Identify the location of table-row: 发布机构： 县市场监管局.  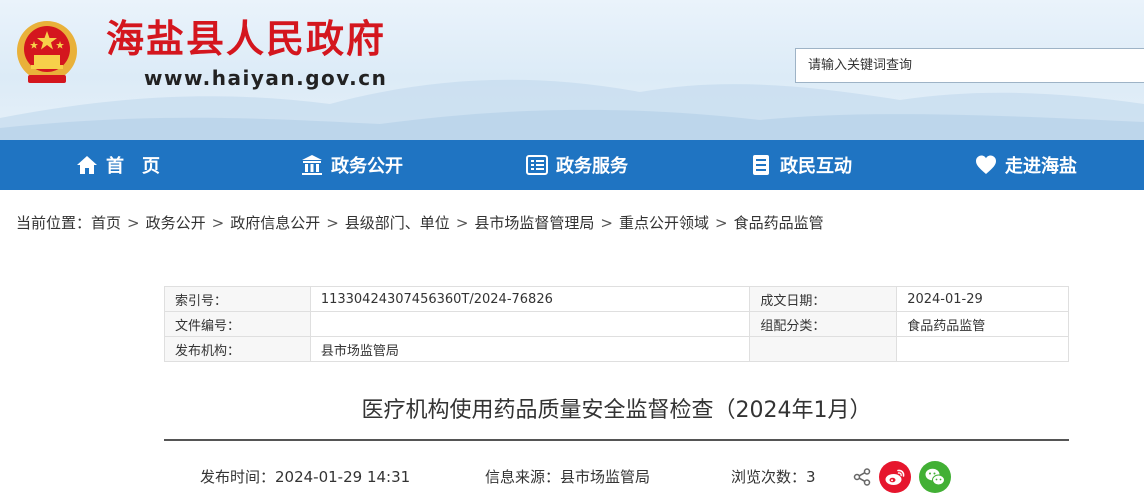
(616, 349).